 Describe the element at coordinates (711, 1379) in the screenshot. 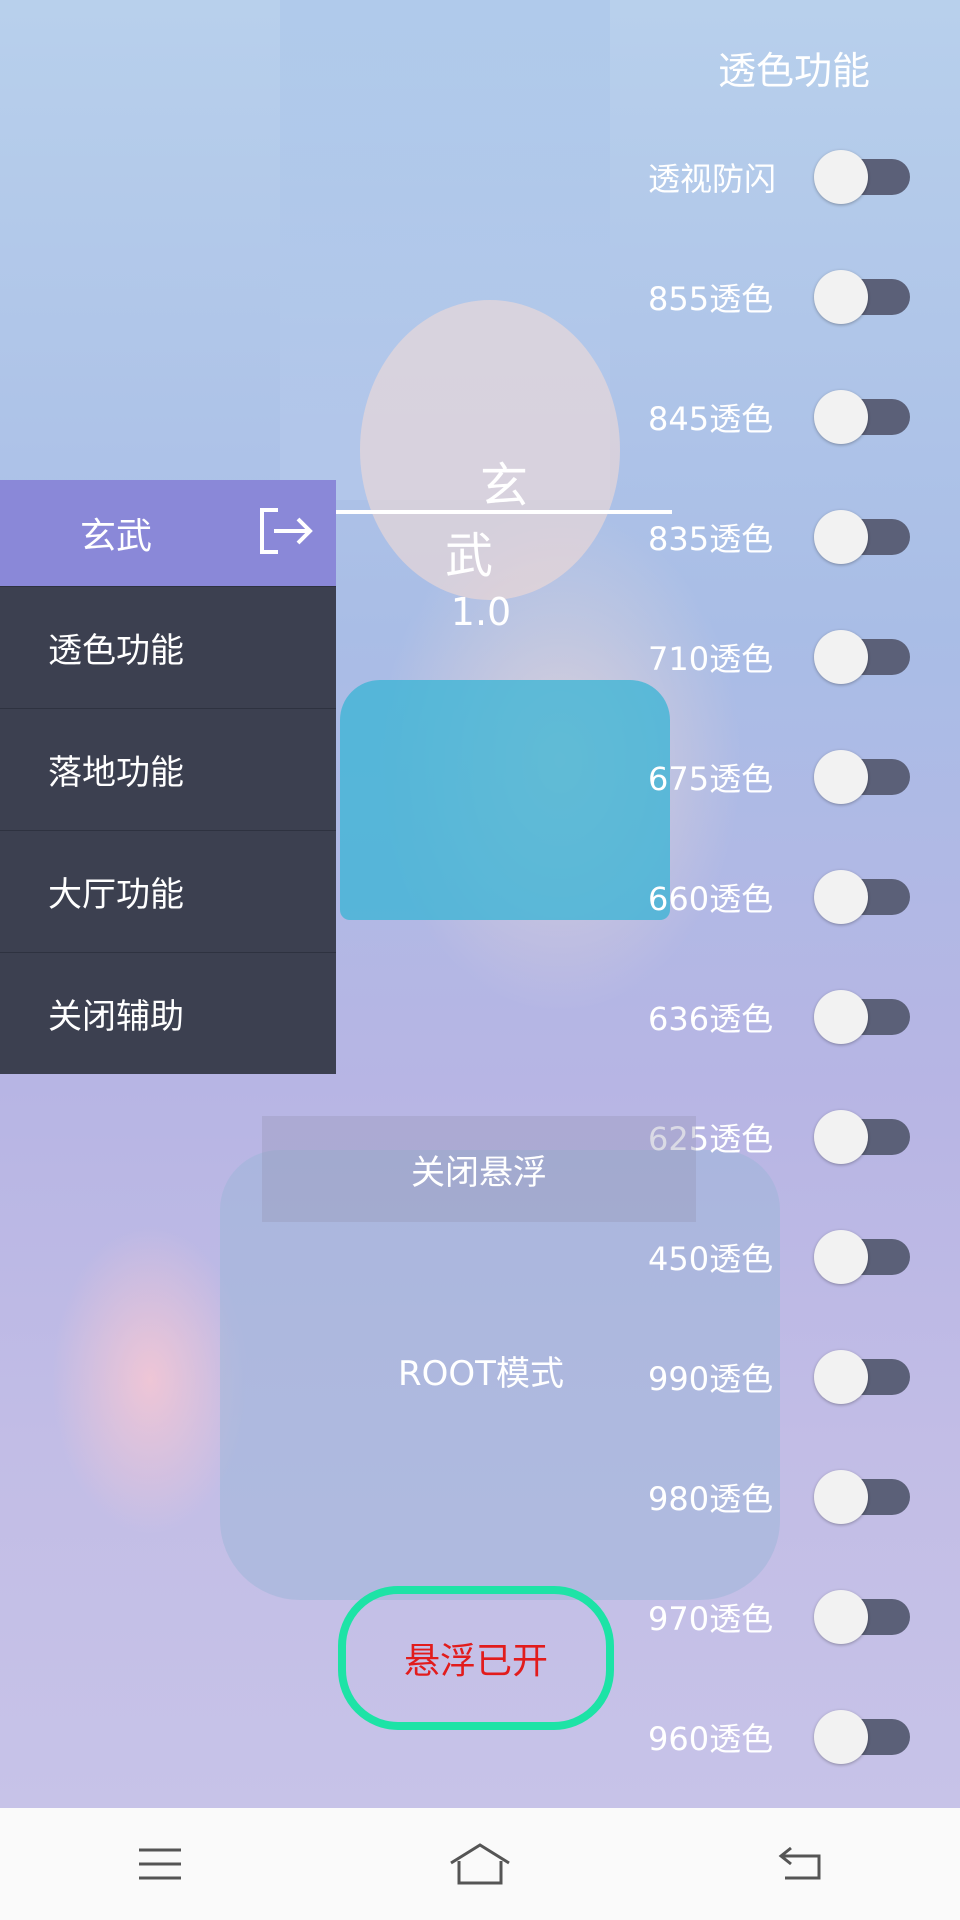

I see `toggle-label: 990透色` at that location.